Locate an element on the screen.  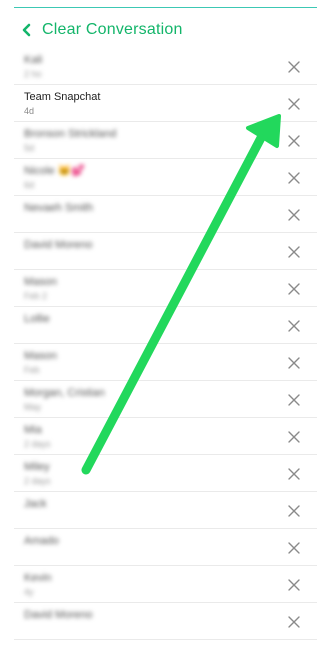
conversation-info: Nevaeh Smith is located at coordinates (58, 208).